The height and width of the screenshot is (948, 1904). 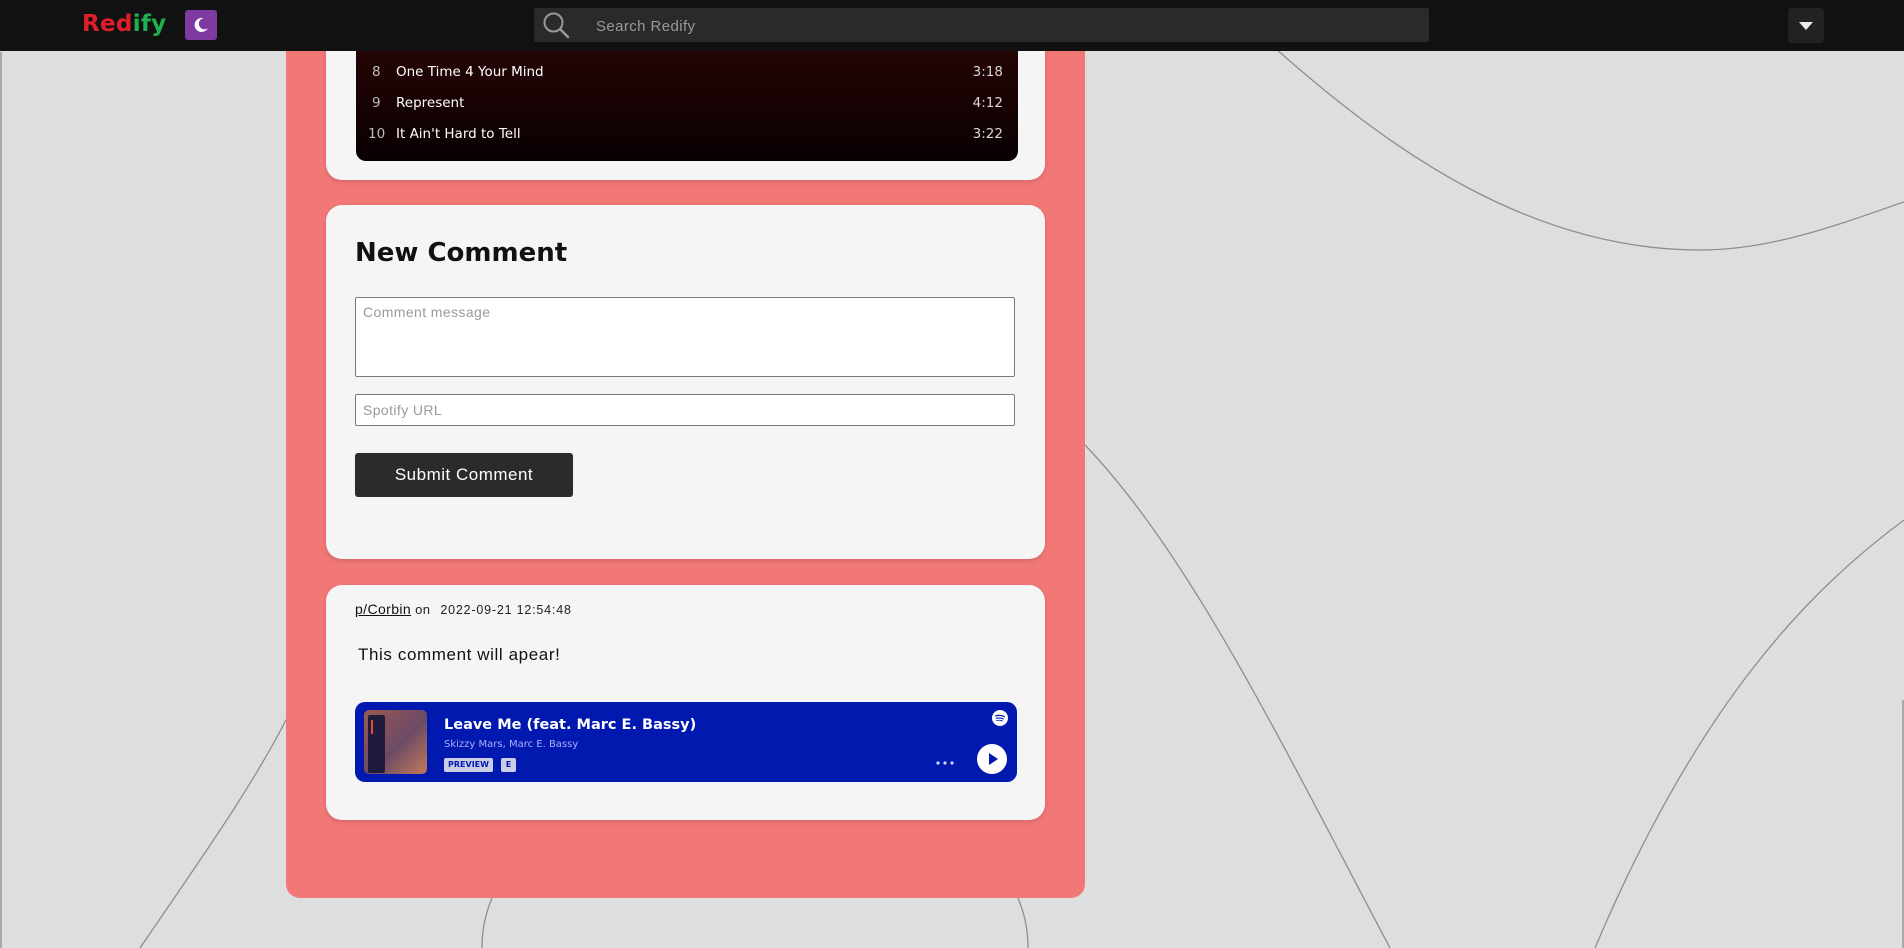 I want to click on track-duration: 3:22, so click(x=987, y=134).